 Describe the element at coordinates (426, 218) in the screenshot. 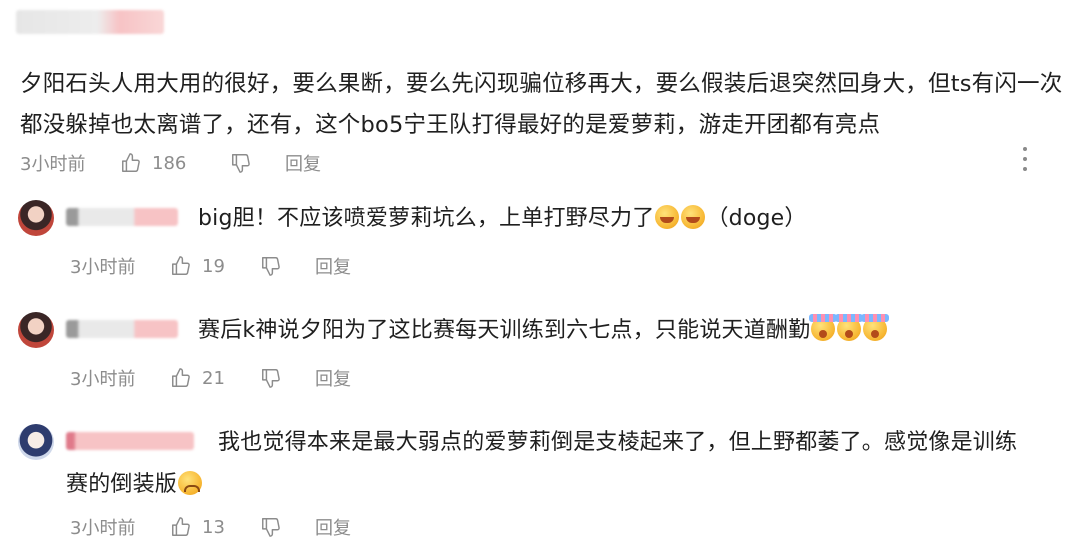

I see `reply-text-body: big胆！不应该喷爱萝莉坑么，上单打野尽力了` at that location.